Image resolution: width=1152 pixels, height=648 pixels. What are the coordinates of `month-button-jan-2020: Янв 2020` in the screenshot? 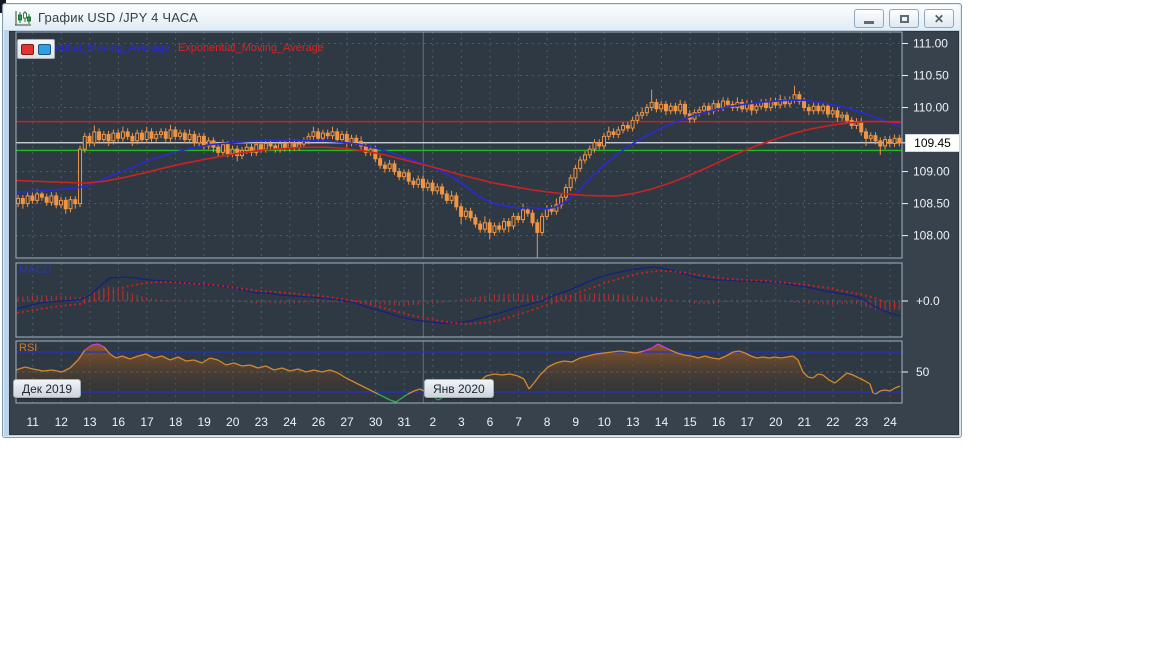 It's located at (459, 388).